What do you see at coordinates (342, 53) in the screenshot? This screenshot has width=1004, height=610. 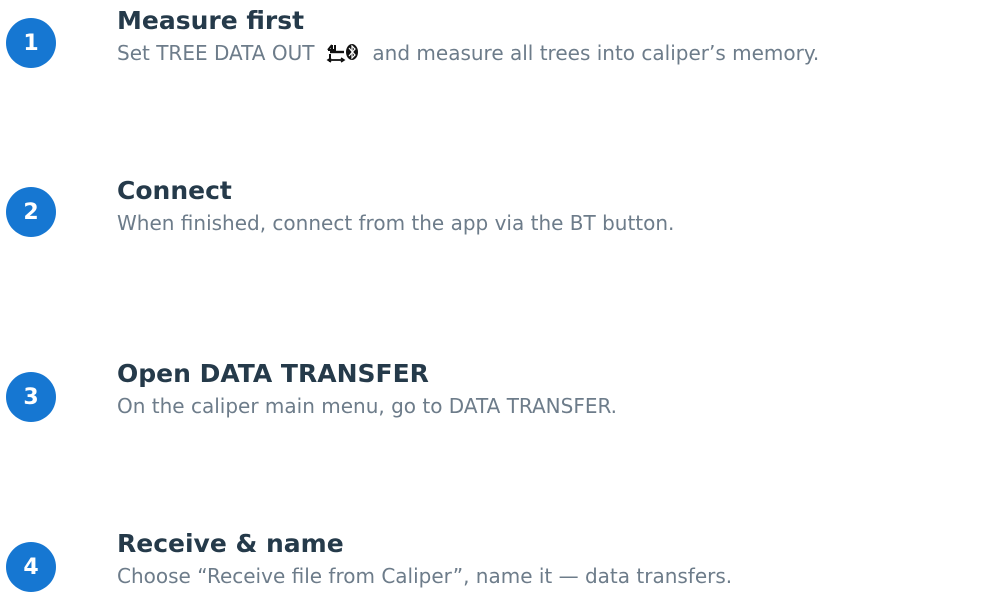 I see `tree-data-out-bluetooth-icon` at bounding box center [342, 53].